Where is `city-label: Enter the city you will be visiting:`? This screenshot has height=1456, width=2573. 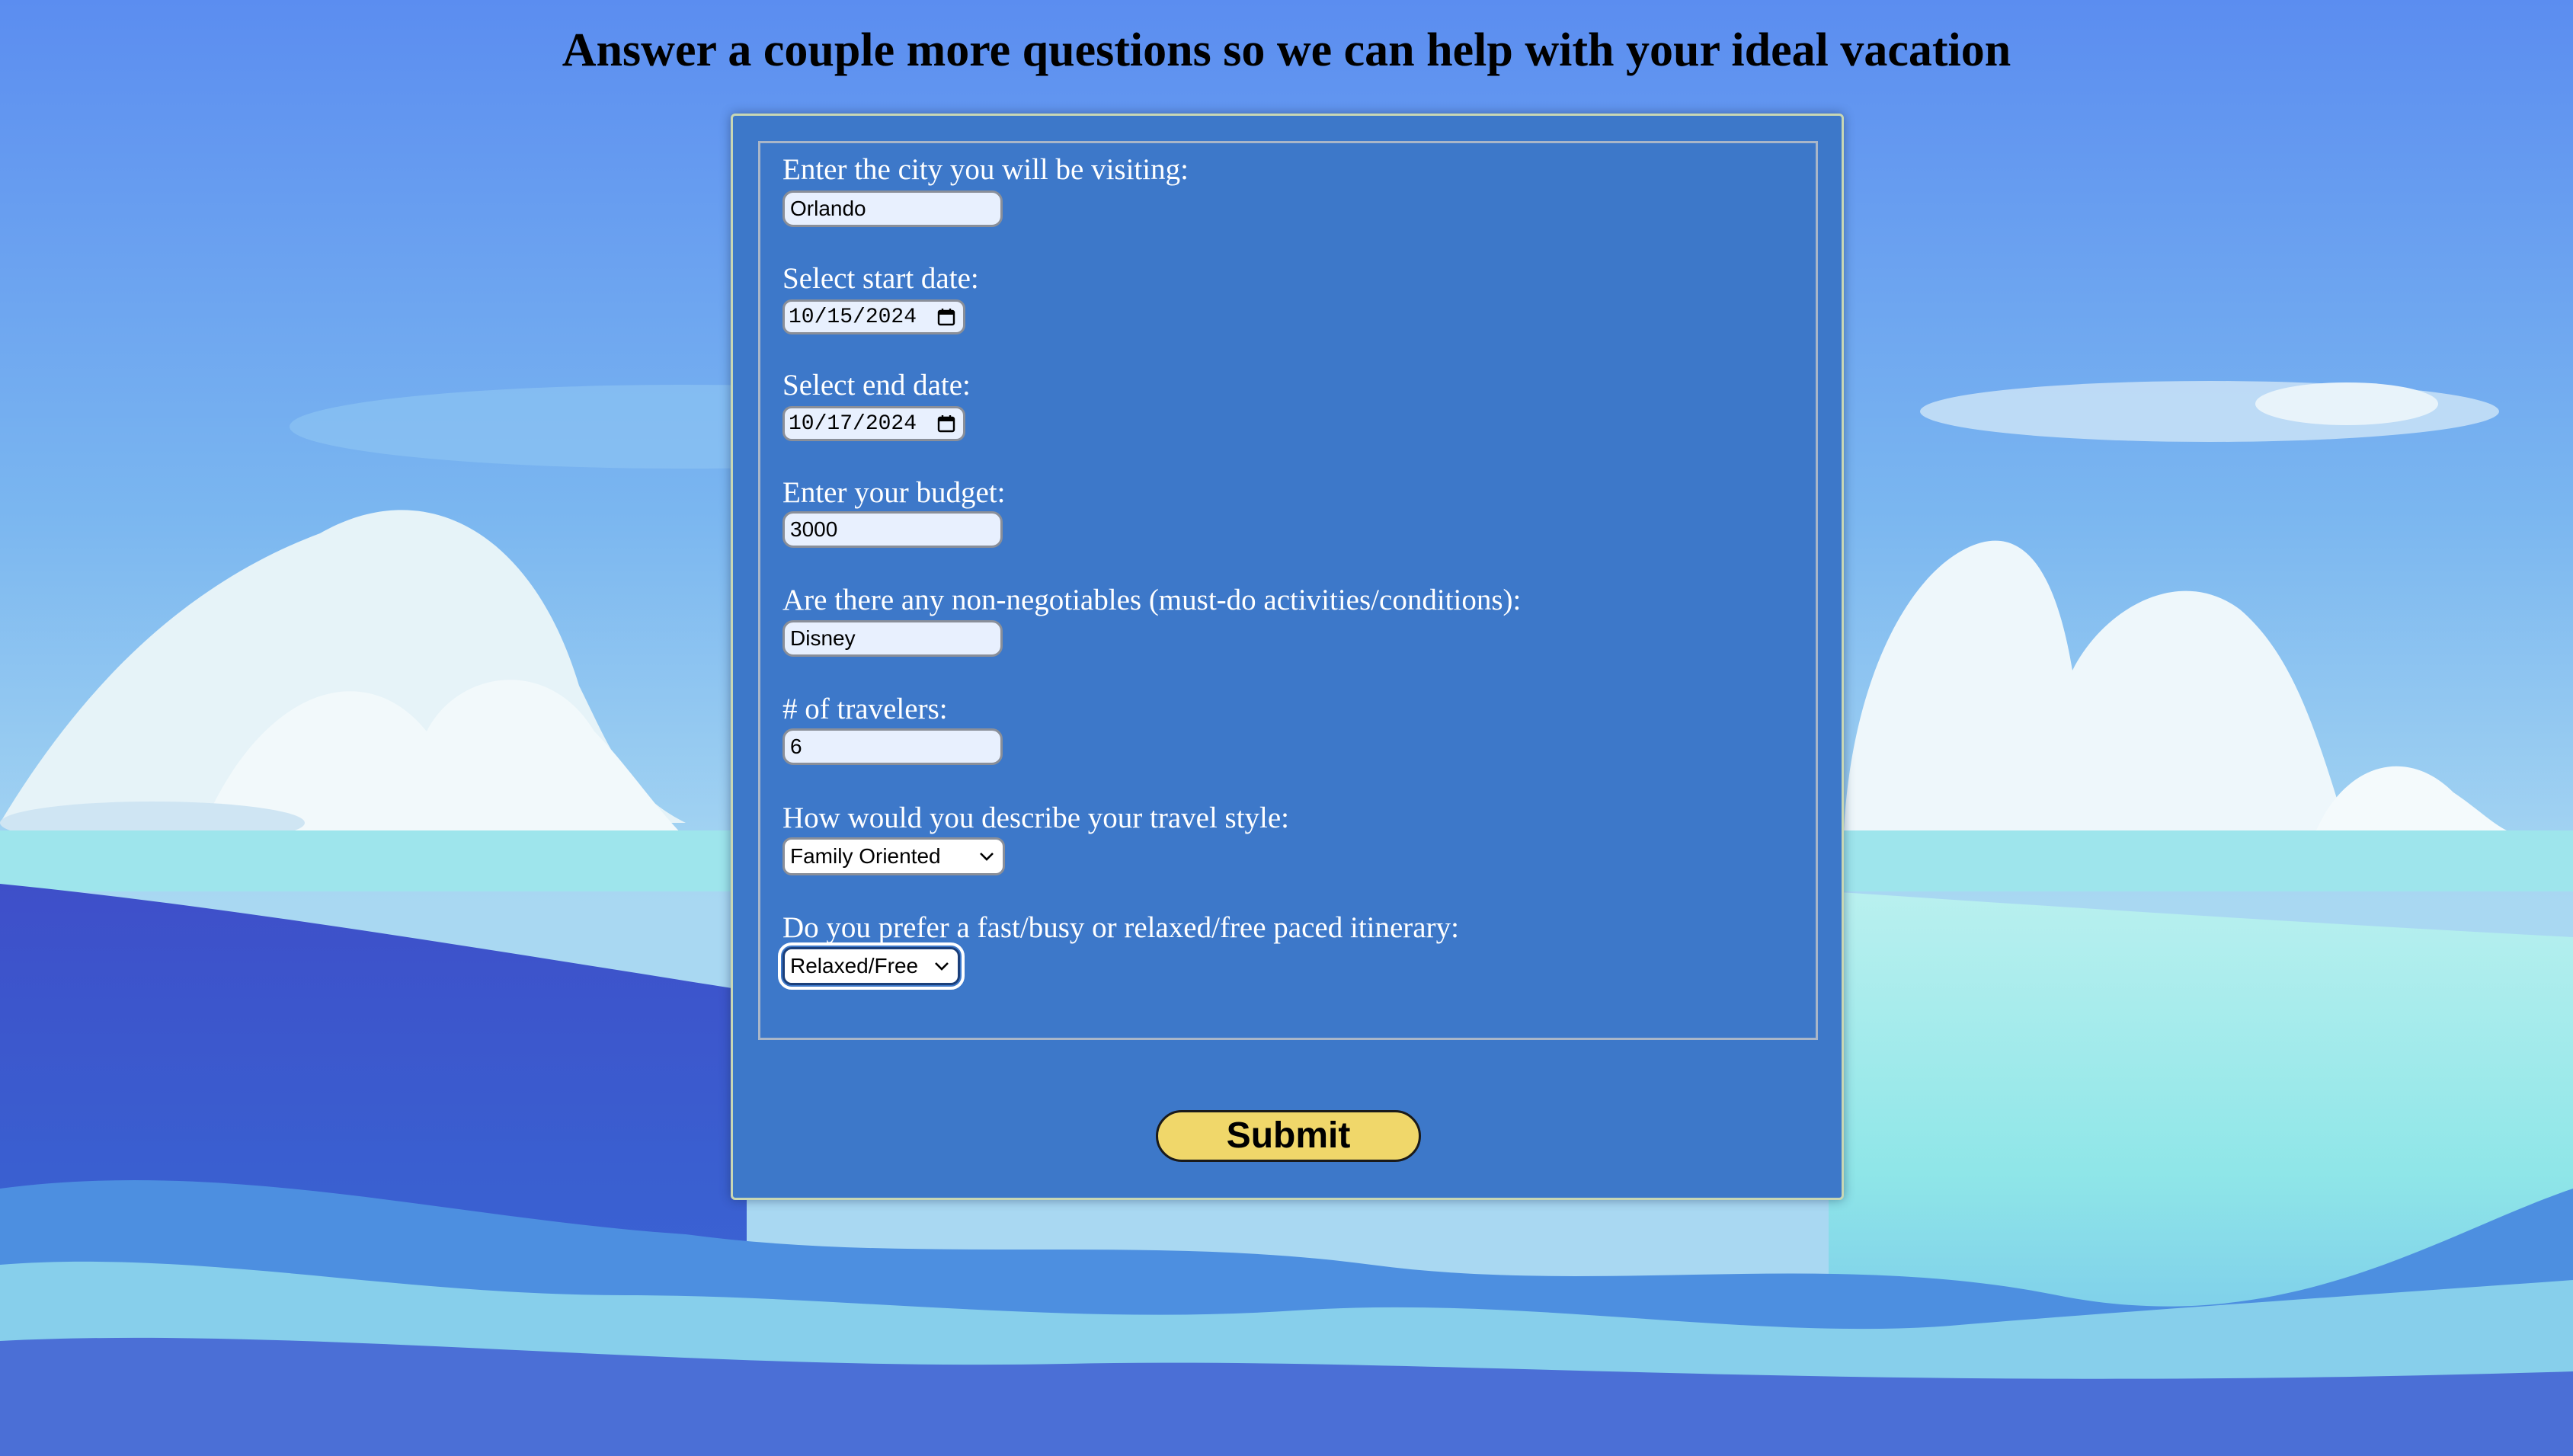
city-label: Enter the city you will be visiting: is located at coordinates (985, 169).